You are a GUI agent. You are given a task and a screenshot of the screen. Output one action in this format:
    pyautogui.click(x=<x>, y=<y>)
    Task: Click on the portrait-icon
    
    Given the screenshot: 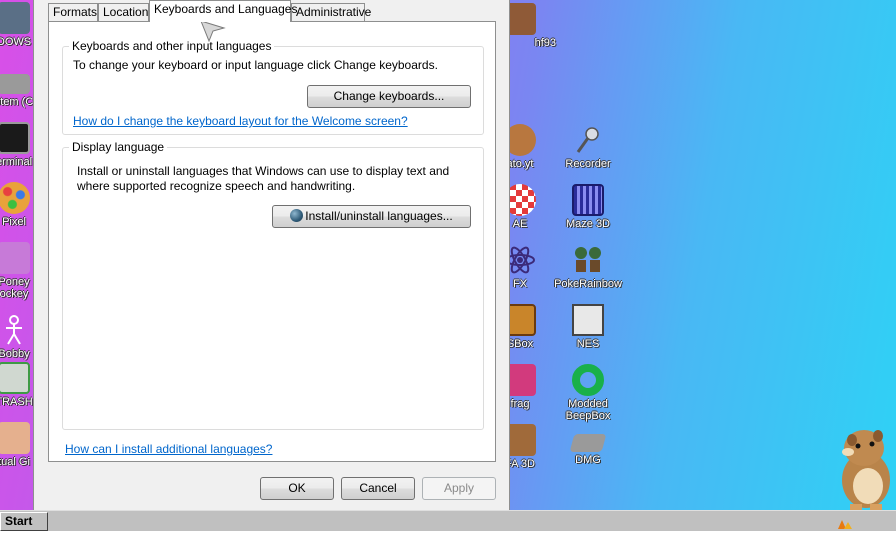 What is the action you would take?
    pyautogui.click(x=15, y=438)
    